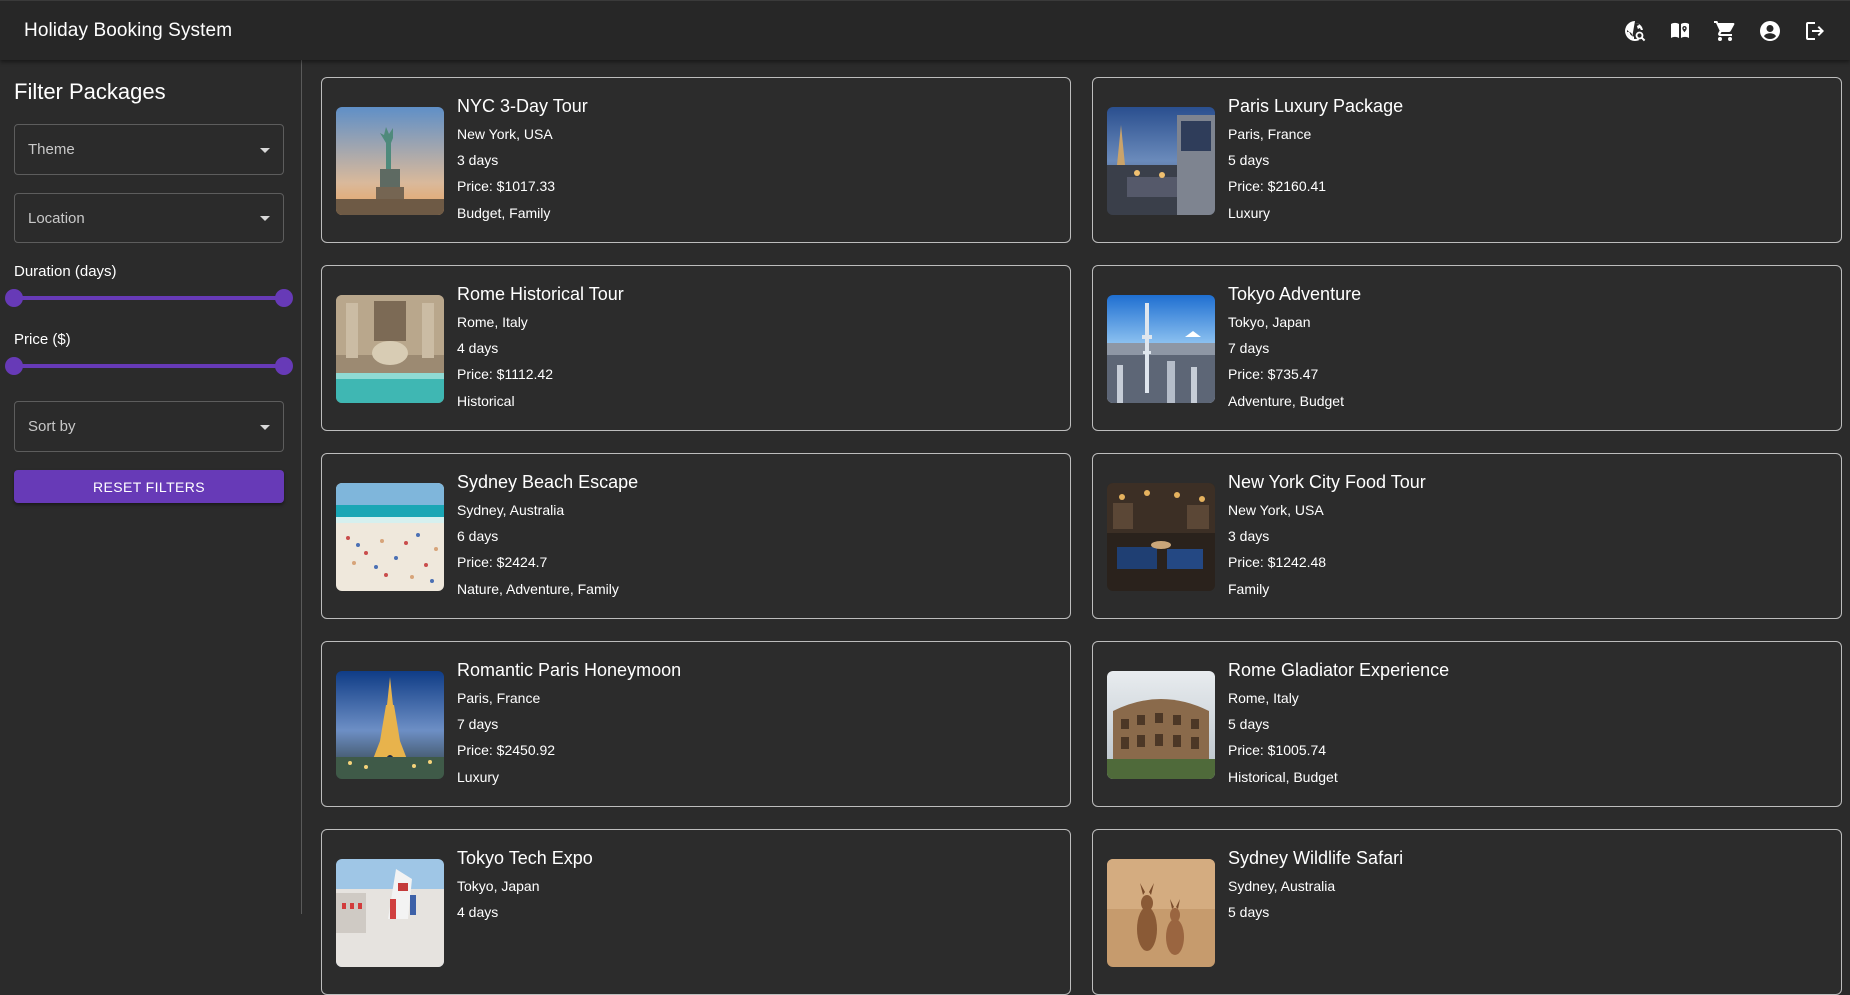  Describe the element at coordinates (1339, 670) in the screenshot. I see `package-title: Rome Gladiator Experience` at that location.